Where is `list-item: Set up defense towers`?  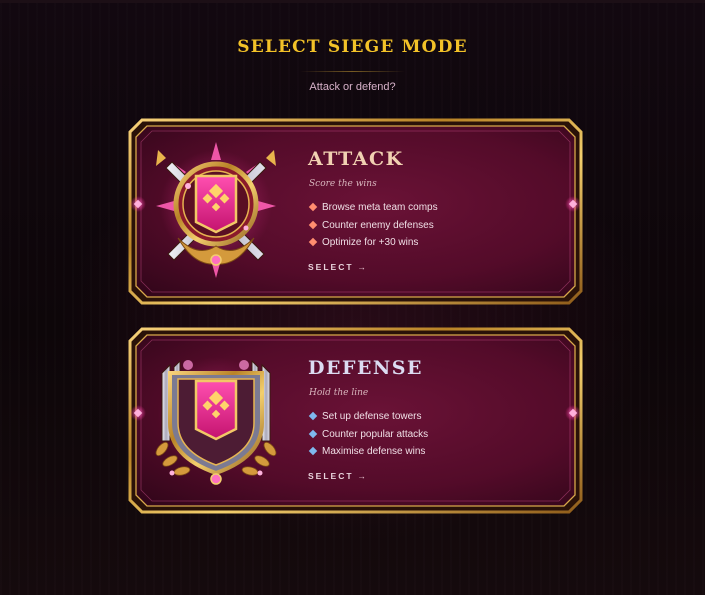 list-item: Set up defense towers is located at coordinates (368, 420).